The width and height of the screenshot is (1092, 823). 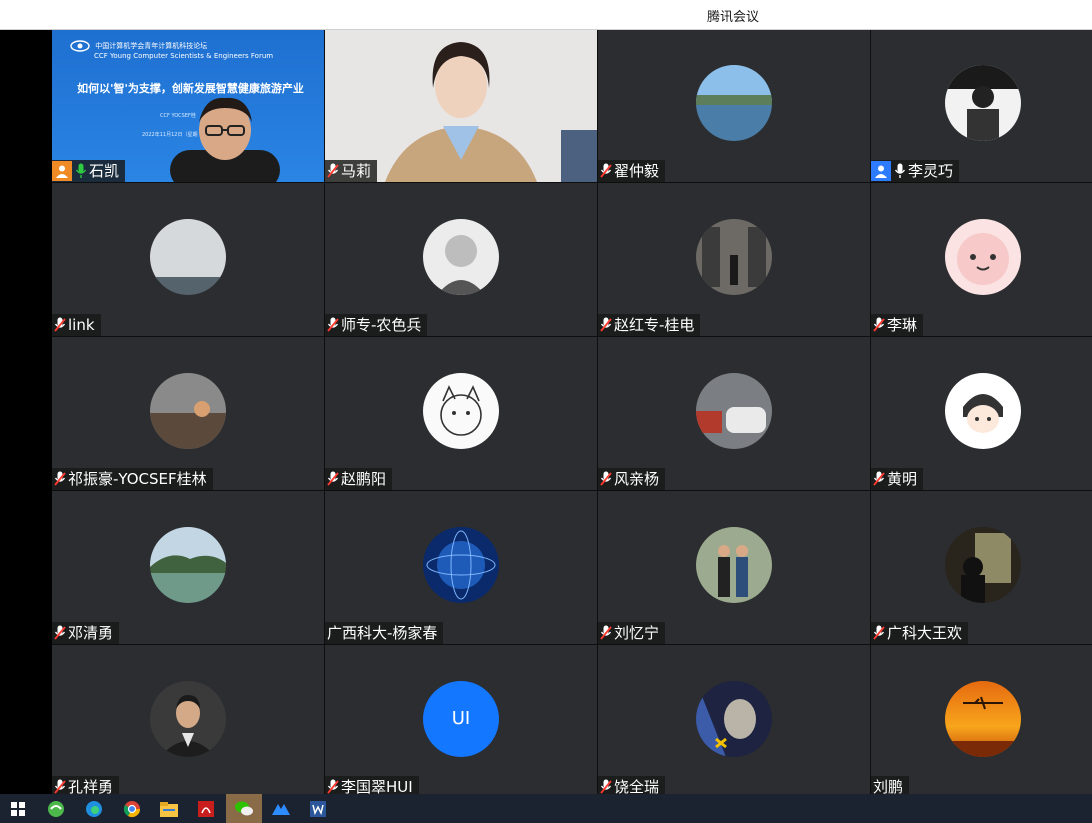 What do you see at coordinates (351, 171) in the screenshot?
I see `participant-name-label: 马莉` at bounding box center [351, 171].